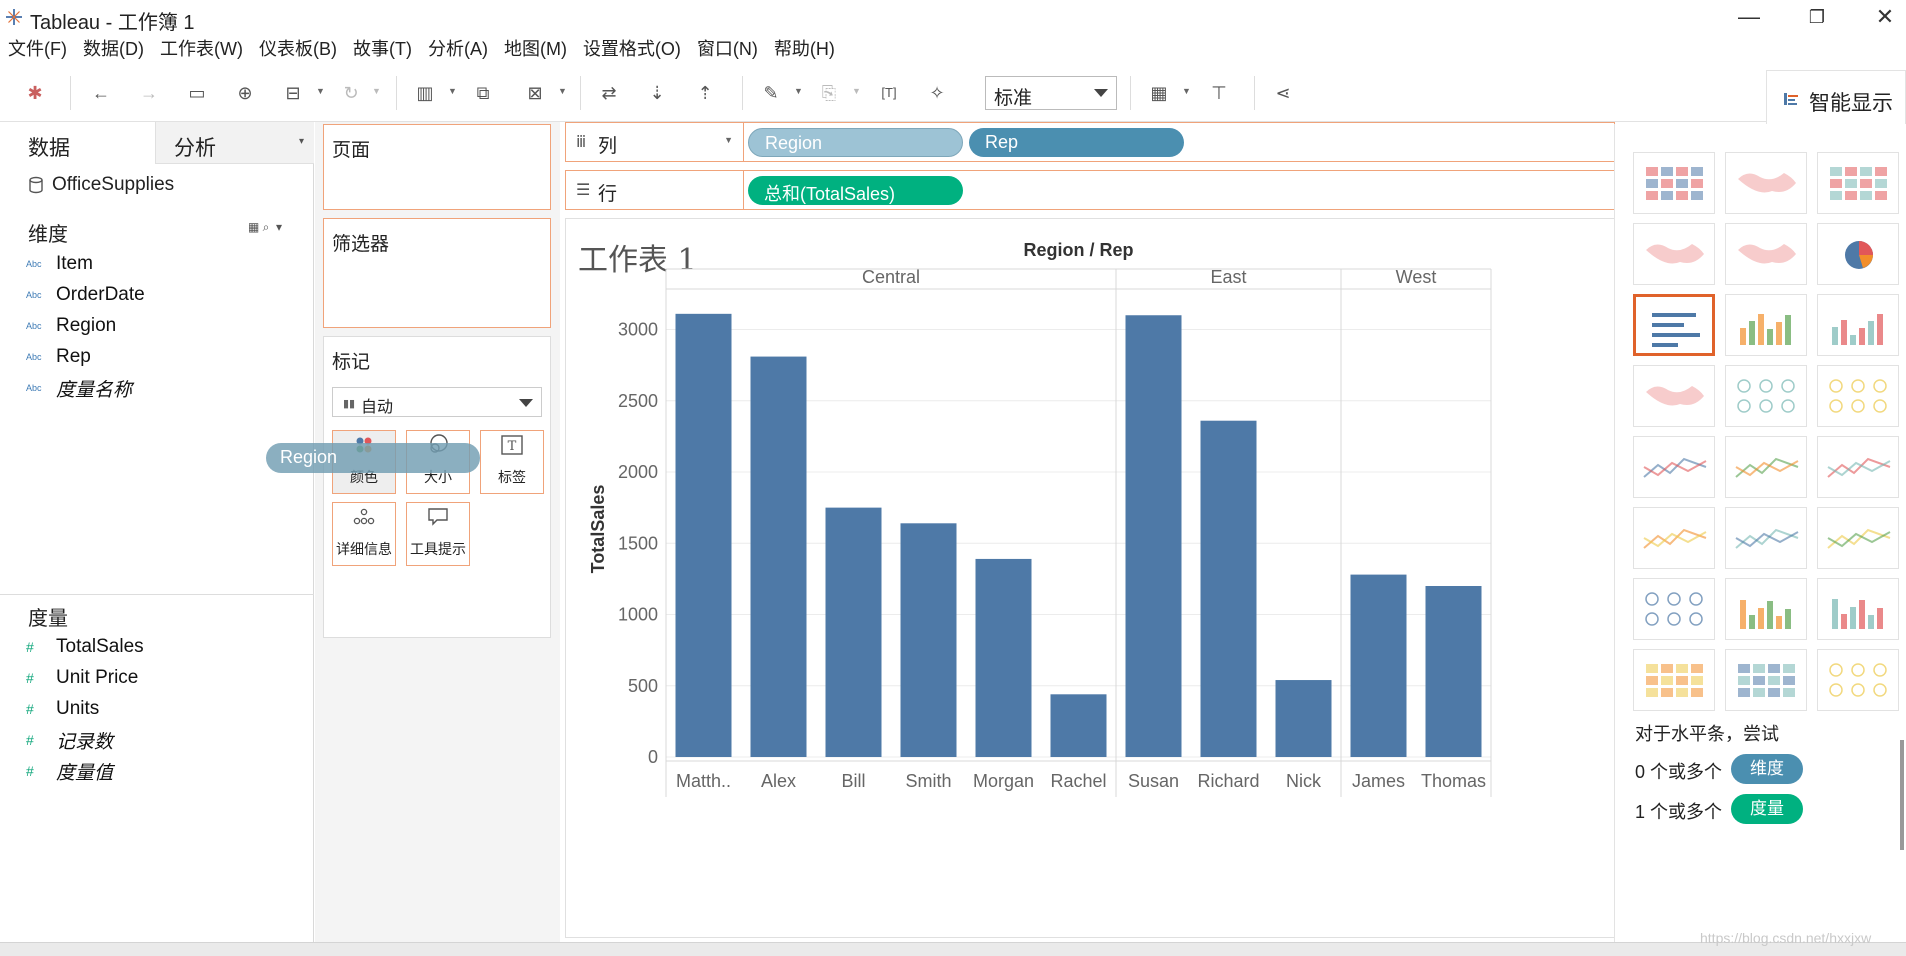  I want to click on redo-icon: →, so click(149, 93).